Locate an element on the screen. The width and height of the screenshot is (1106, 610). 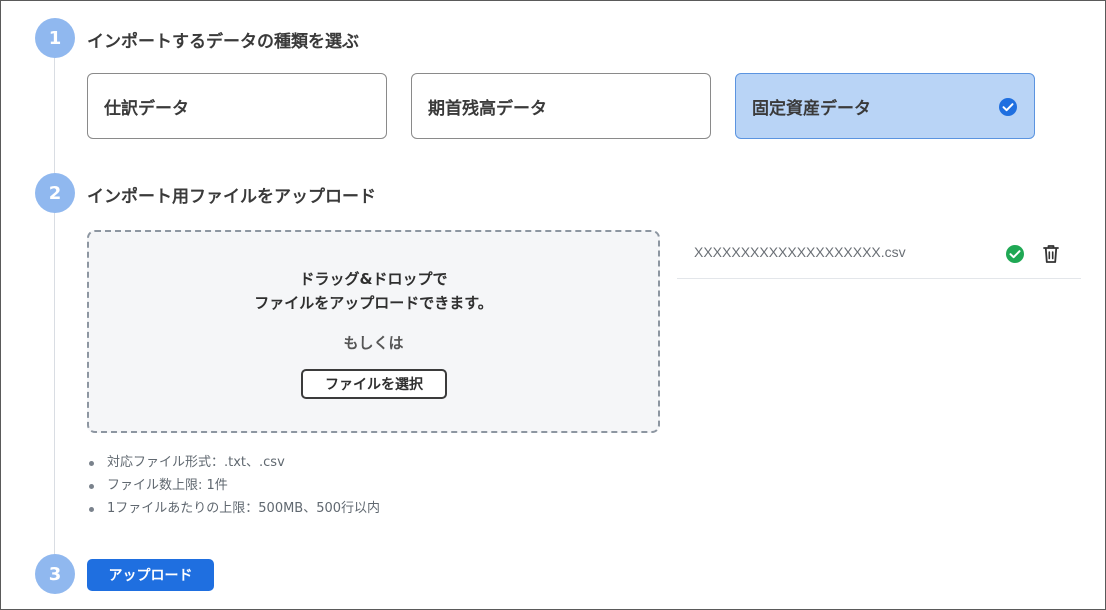
list-item: 1ファイルあたりの上限：500MB、500行以内 is located at coordinates (233, 510).